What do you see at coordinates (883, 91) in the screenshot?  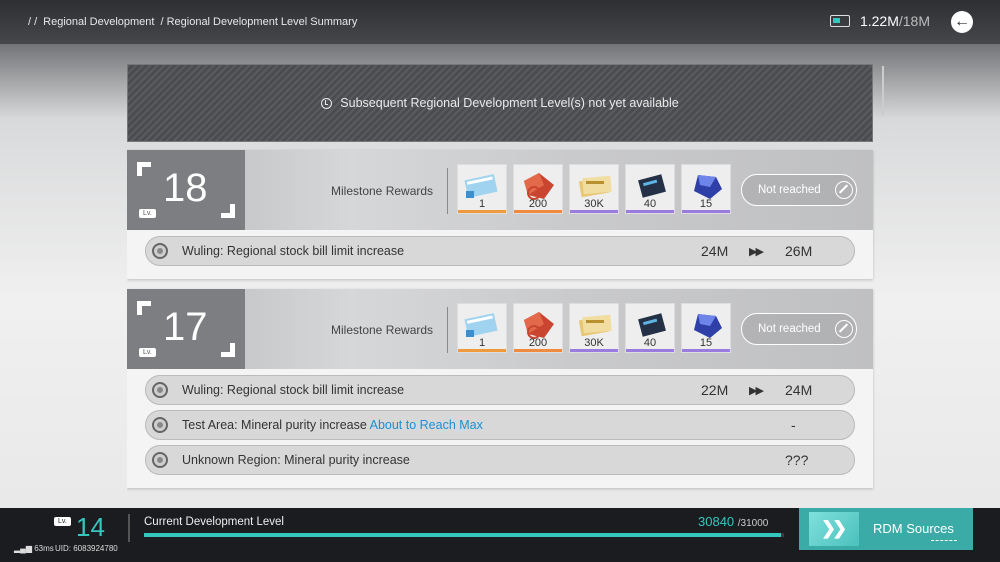 I see `scrollbar` at bounding box center [883, 91].